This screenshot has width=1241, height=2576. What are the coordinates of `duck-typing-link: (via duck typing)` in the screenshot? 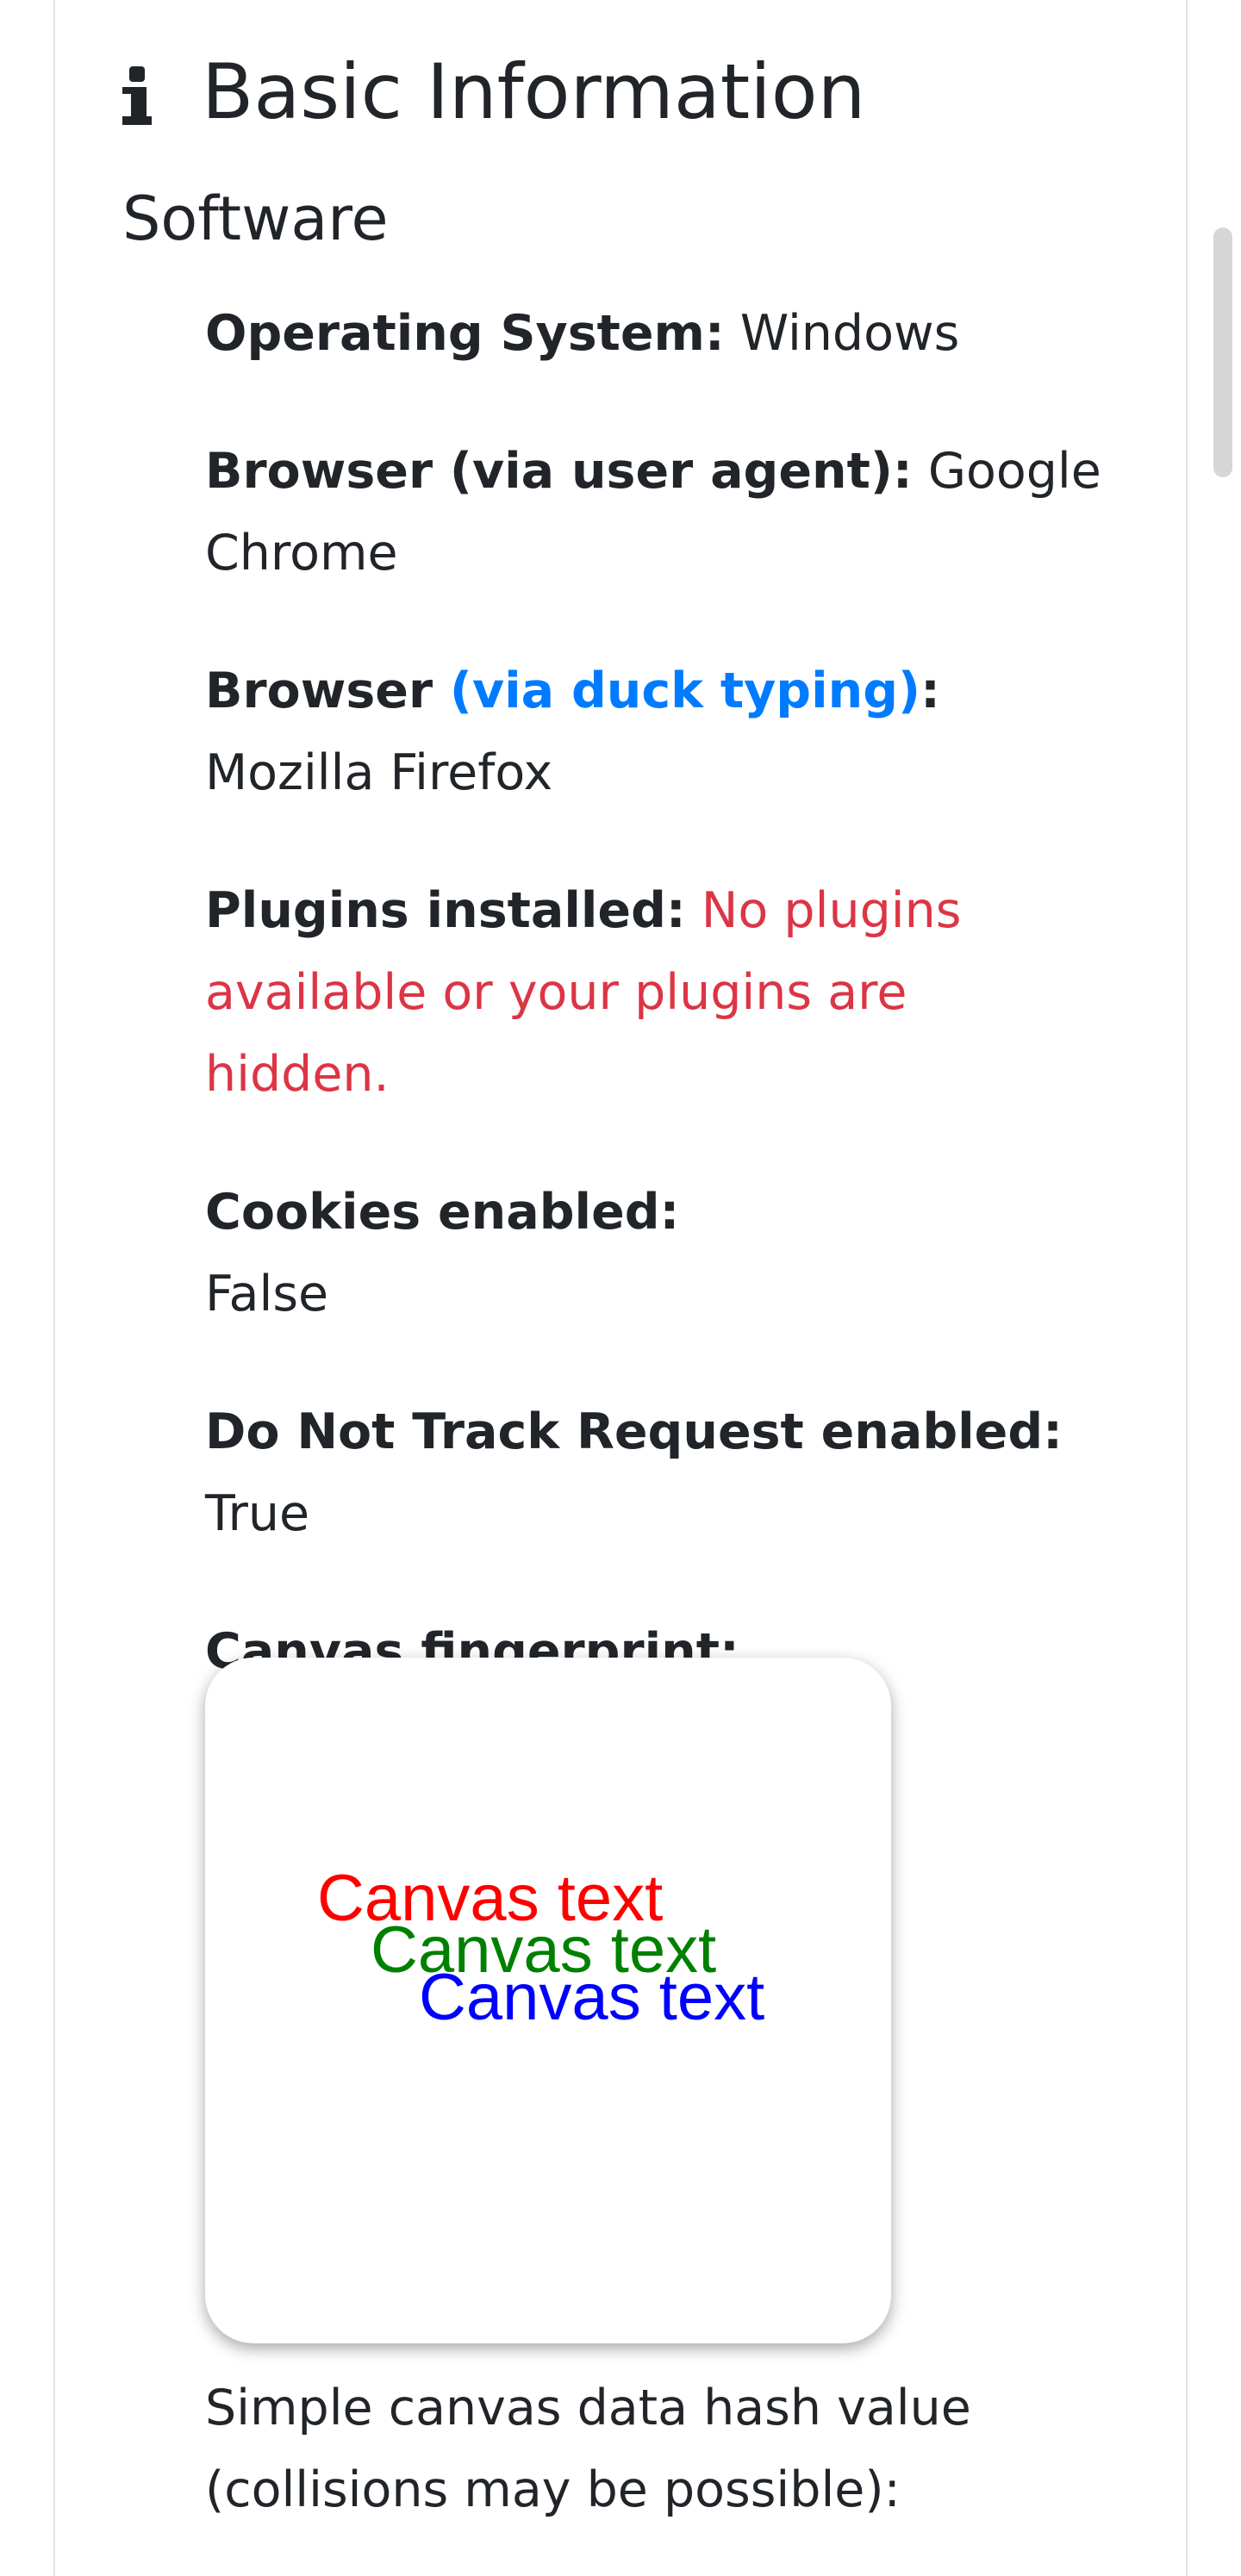 It's located at (685, 691).